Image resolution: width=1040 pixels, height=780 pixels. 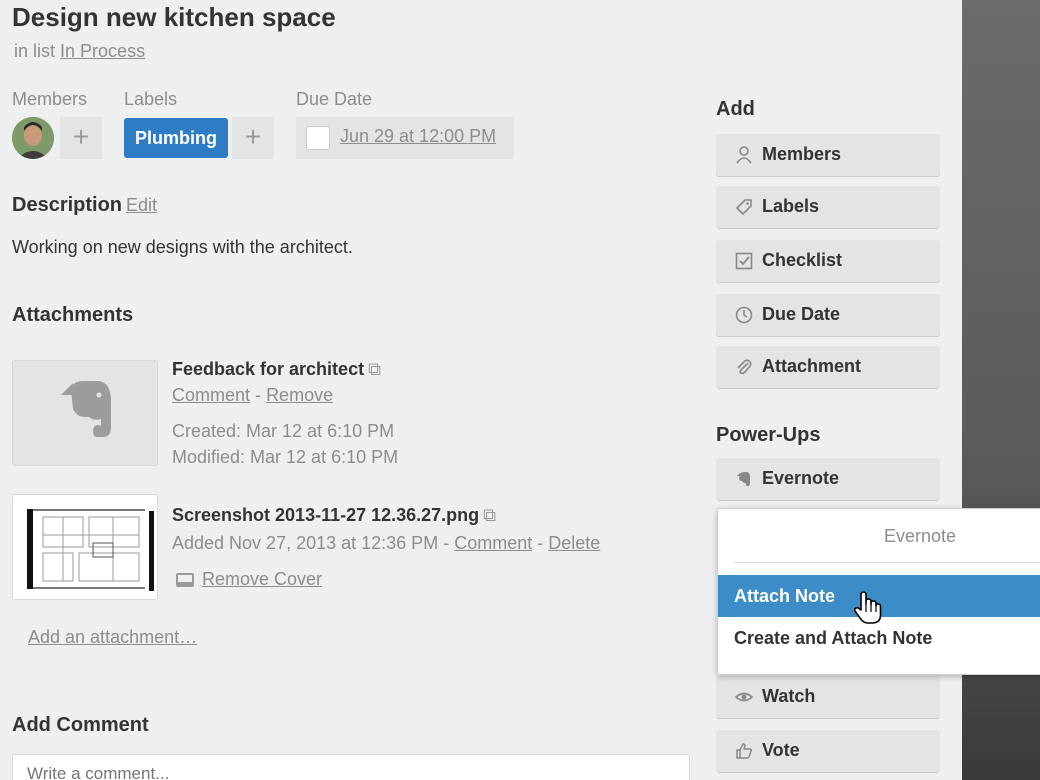 I want to click on evernote-icon, so click(x=744, y=479).